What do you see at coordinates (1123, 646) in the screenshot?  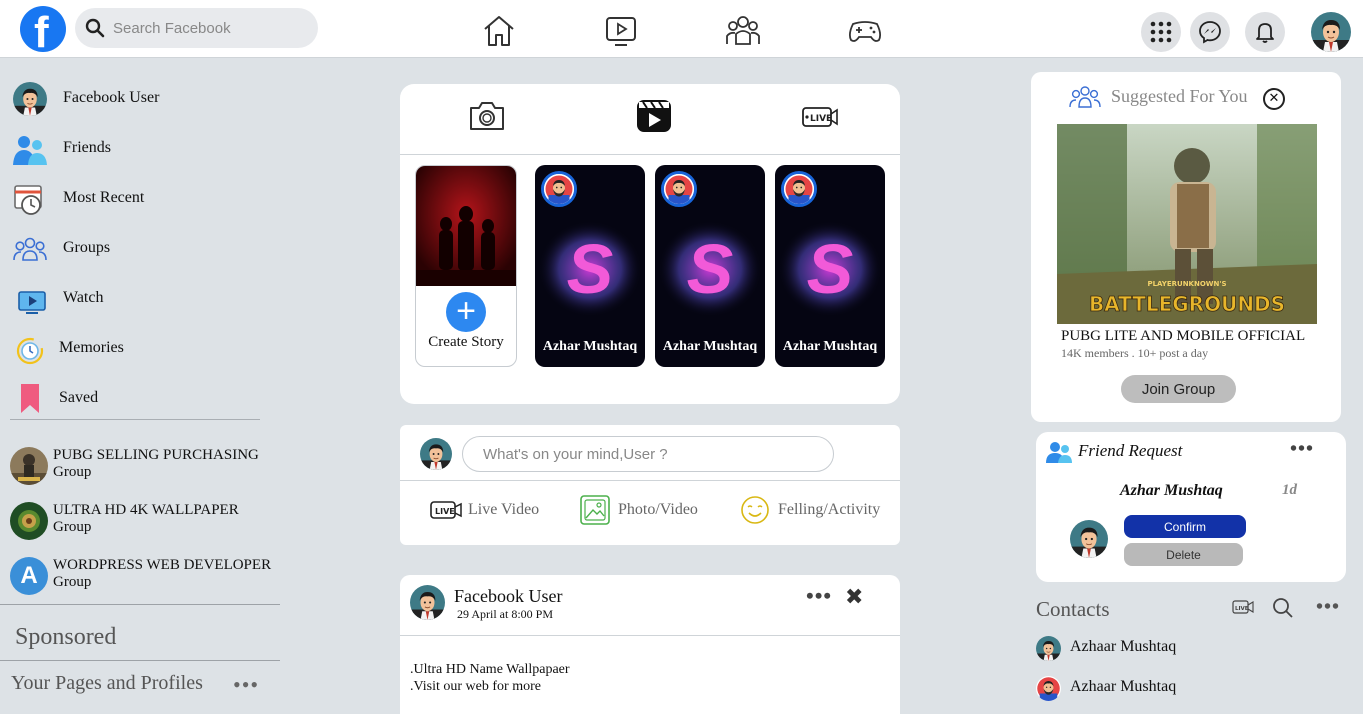 I see `contact-name: Azhaar Mushtaq` at bounding box center [1123, 646].